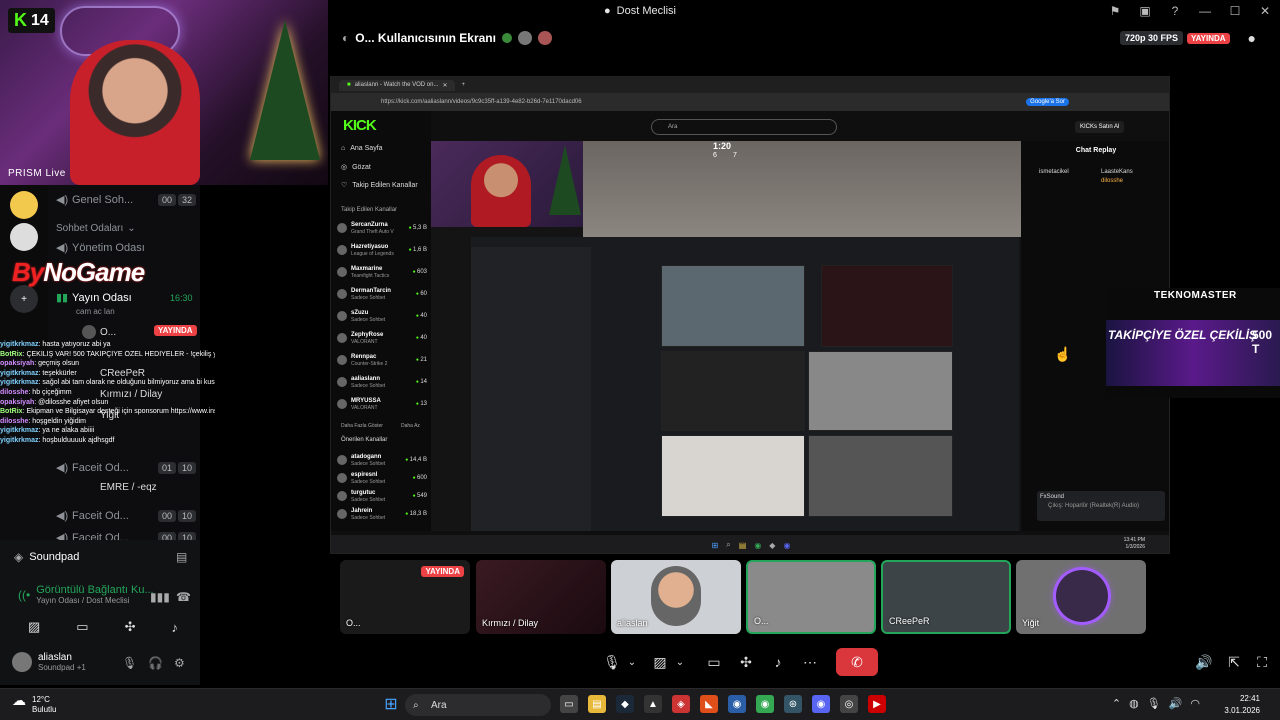 The width and height of the screenshot is (1280, 720). Describe the element at coordinates (676, 597) in the screenshot. I see `participant-tile: aliaslan` at that location.